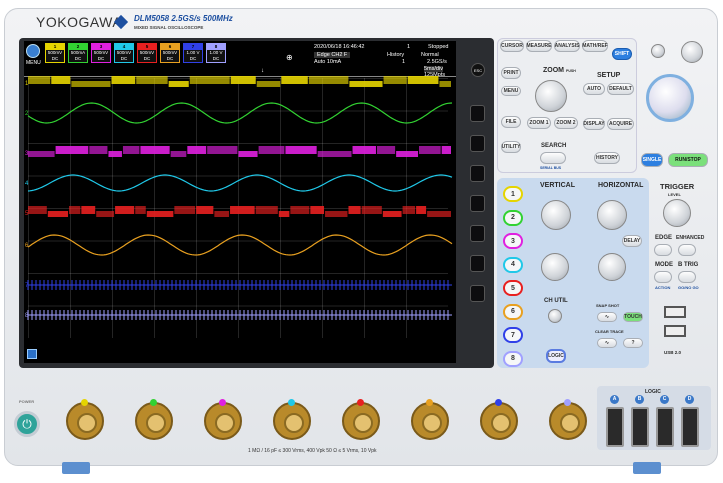  What do you see at coordinates (32, 354) in the screenshot?
I see `touch-icon` at bounding box center [32, 354].